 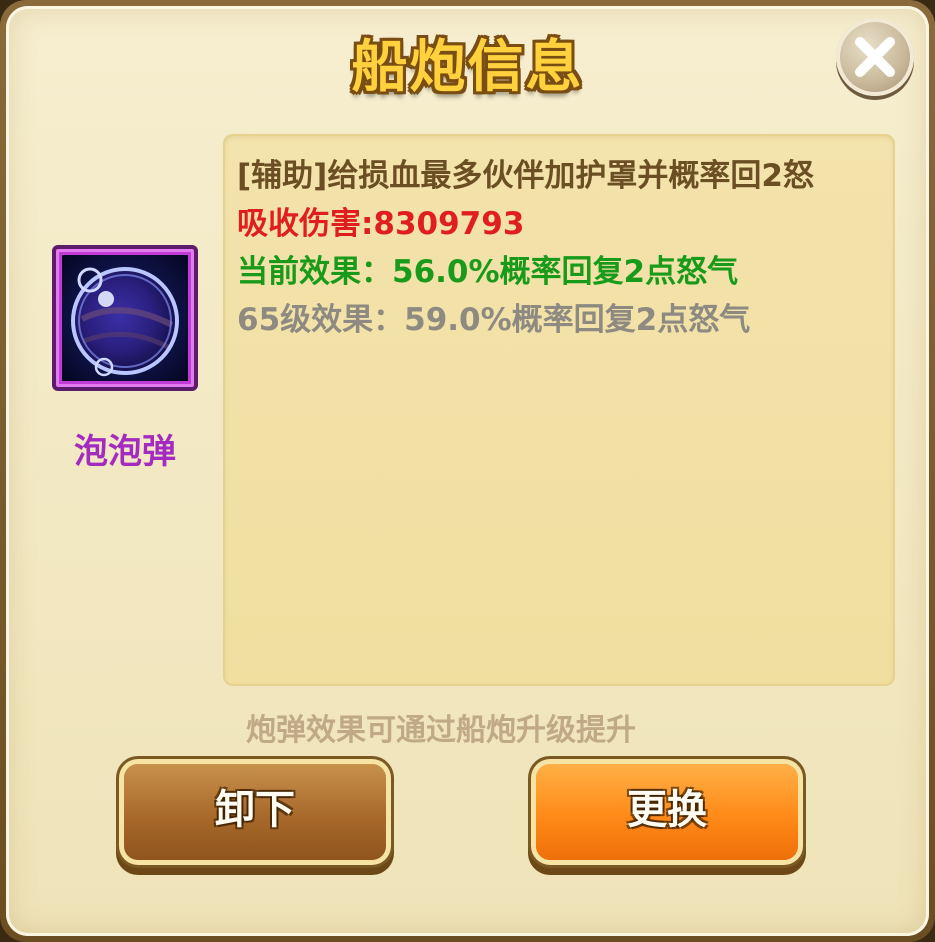 What do you see at coordinates (305, 224) in the screenshot?
I see `absorb-damage-label: 吸收伤害:` at bounding box center [305, 224].